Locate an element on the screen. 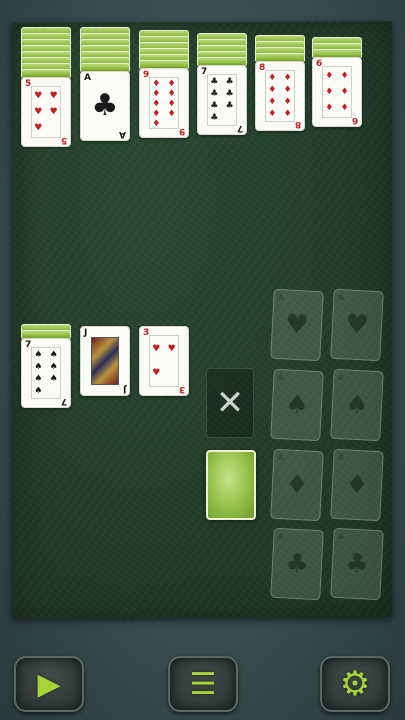 The height and width of the screenshot is (720, 405). tableau-column: 3 3 ♥ ♥ ♥ is located at coordinates (164, 399).